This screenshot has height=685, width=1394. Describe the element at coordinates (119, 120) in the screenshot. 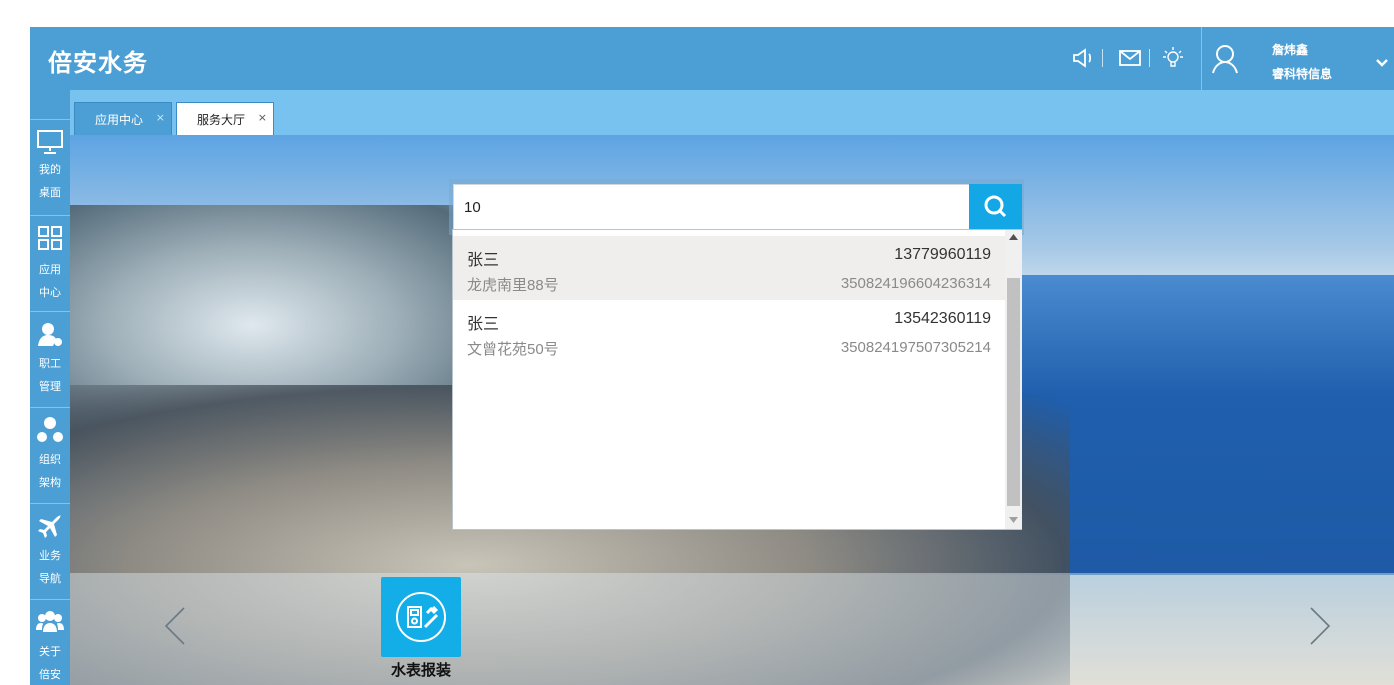

I see `tab-label: 应用中心` at that location.